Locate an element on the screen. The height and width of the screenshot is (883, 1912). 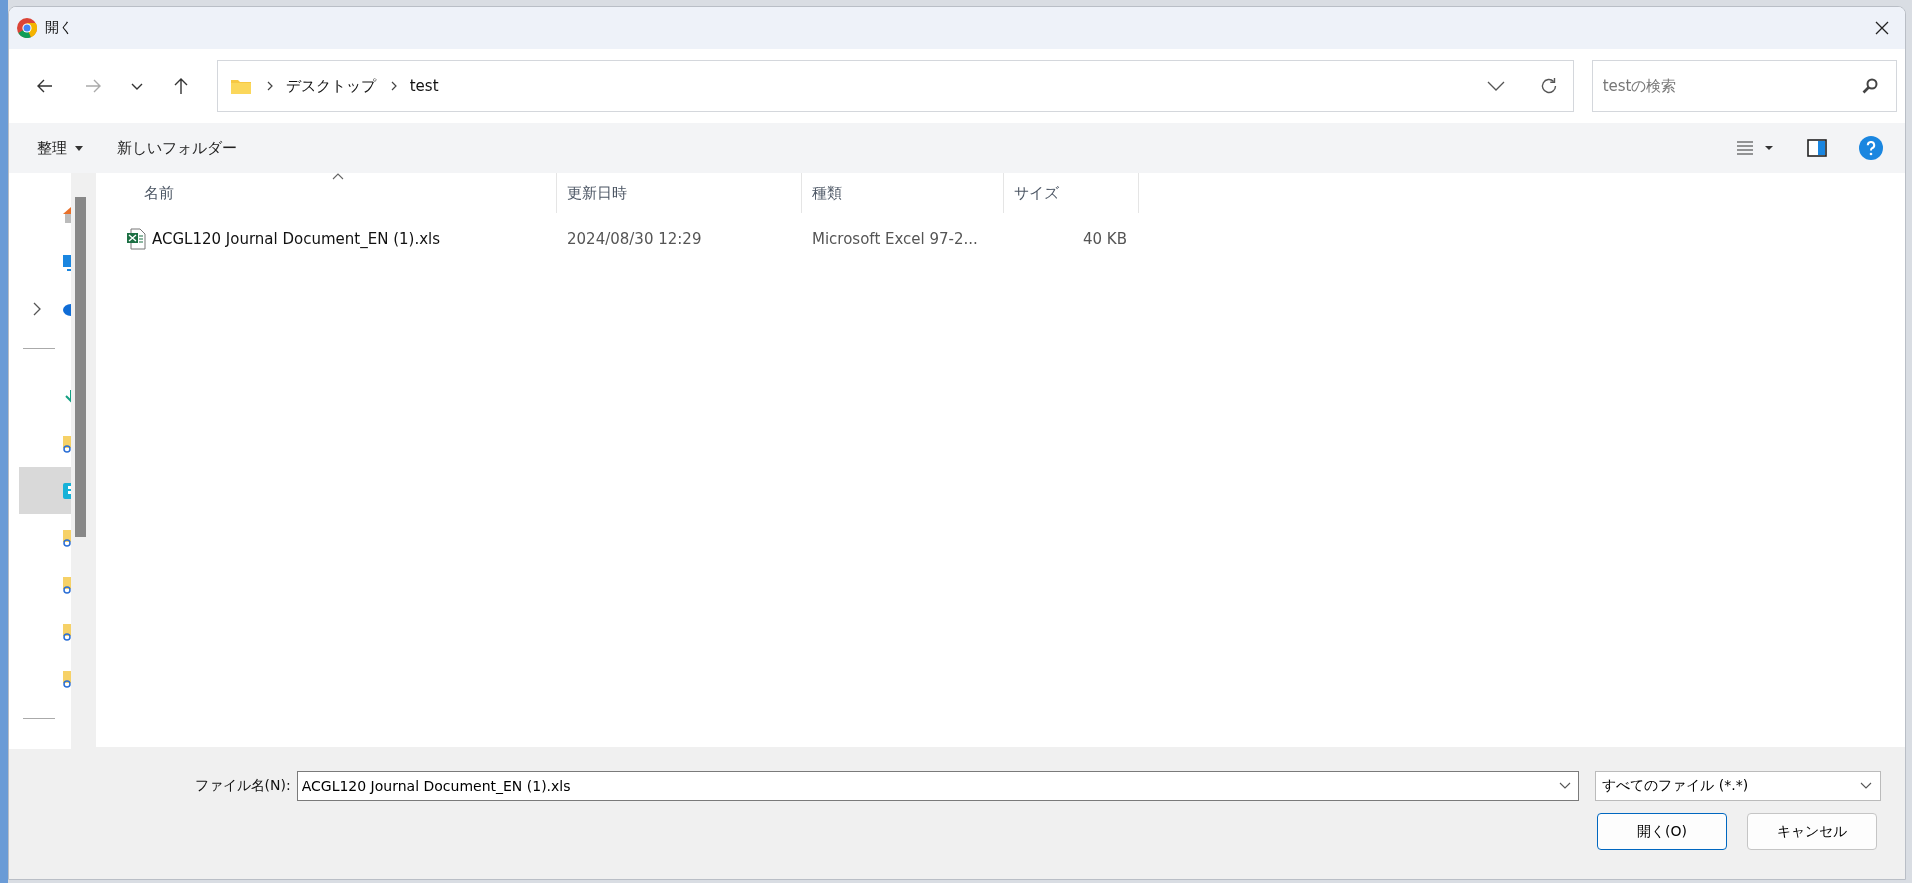
chrome-icon is located at coordinates (27, 28).